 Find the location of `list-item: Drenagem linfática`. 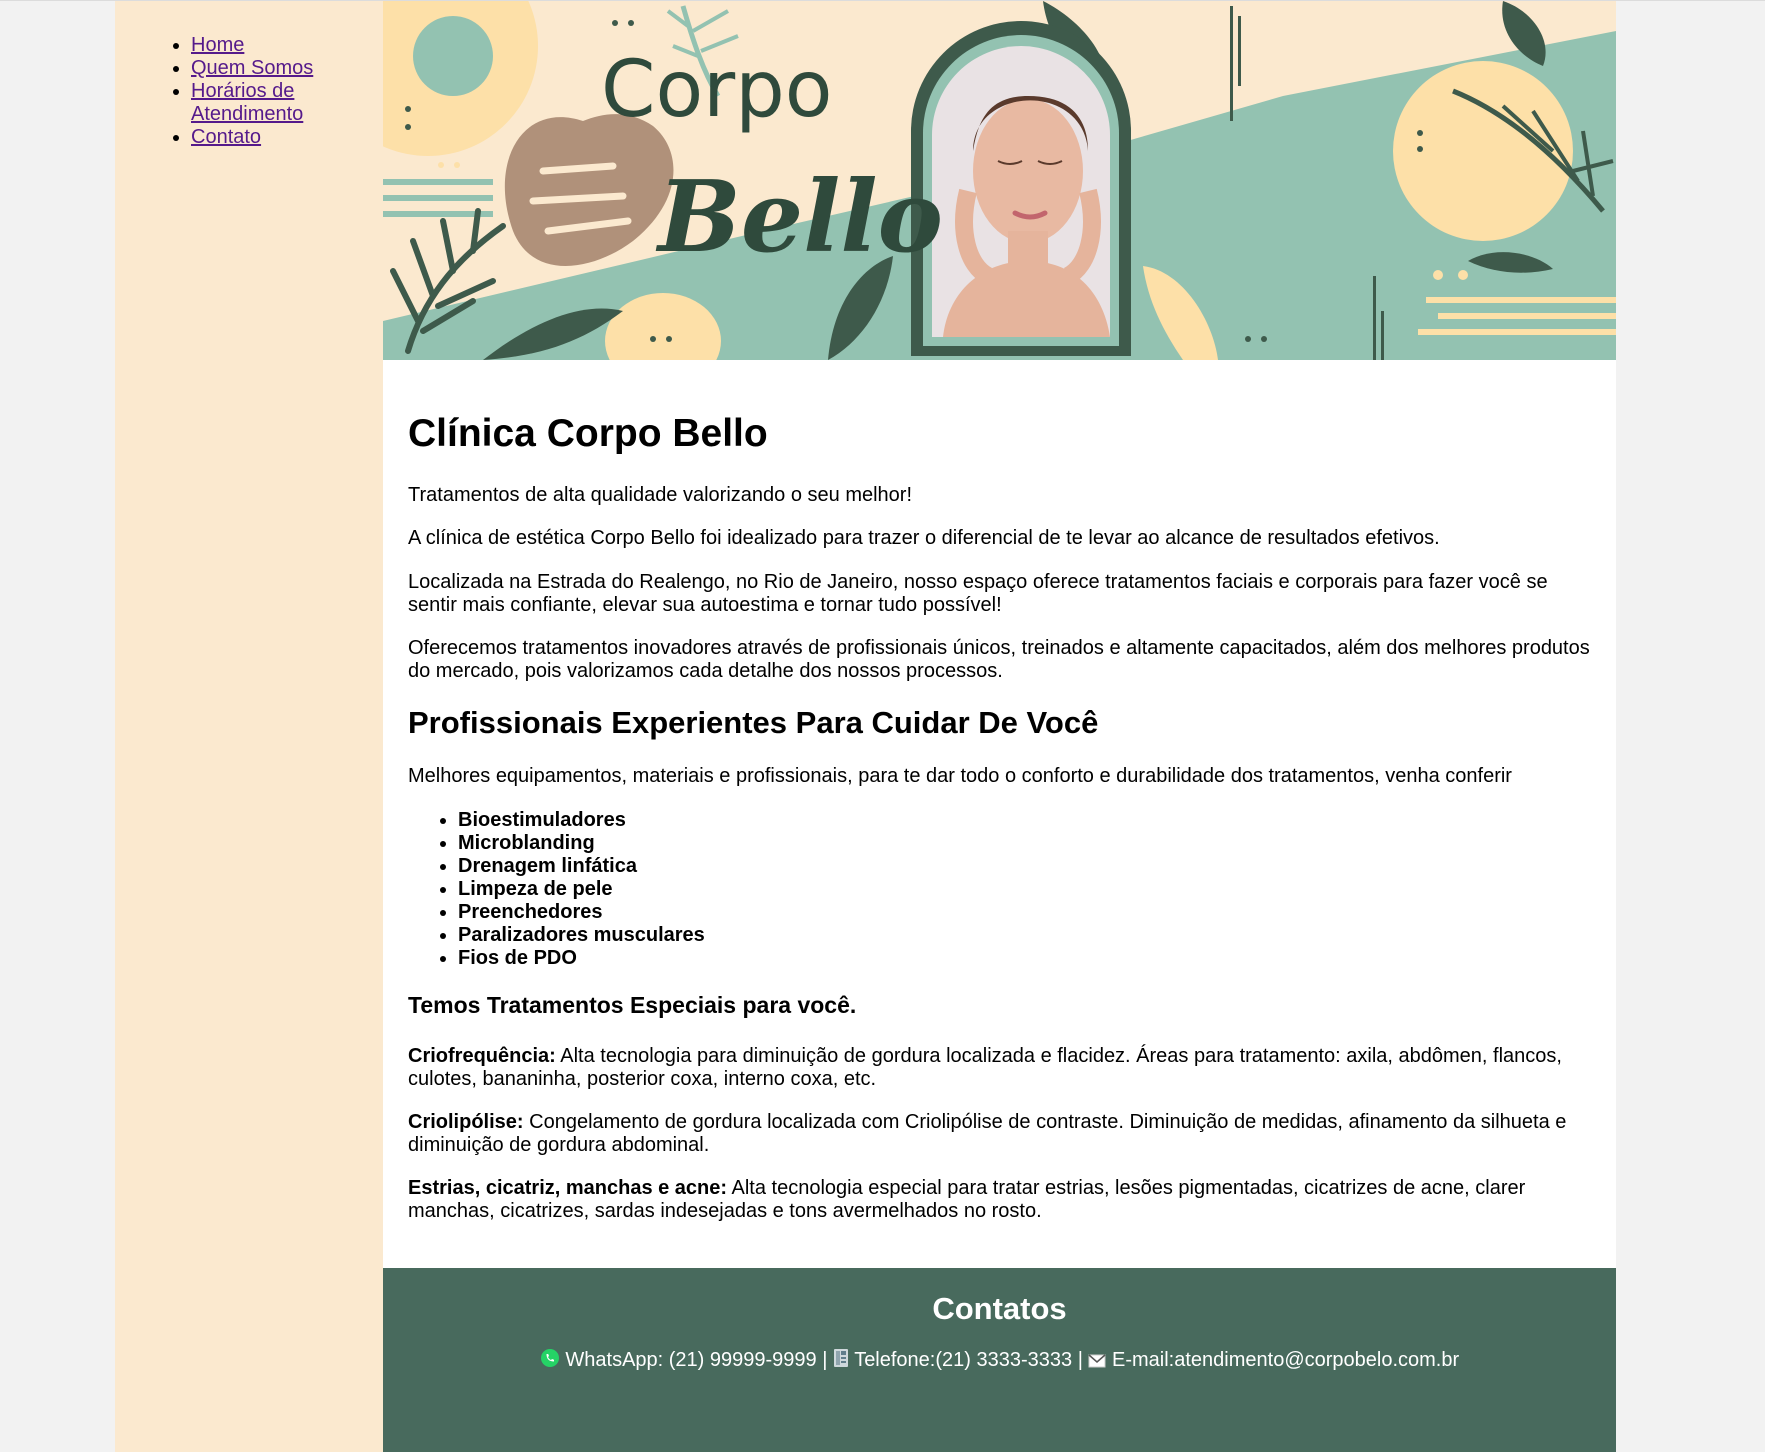

list-item: Drenagem linfática is located at coordinates (581, 866).